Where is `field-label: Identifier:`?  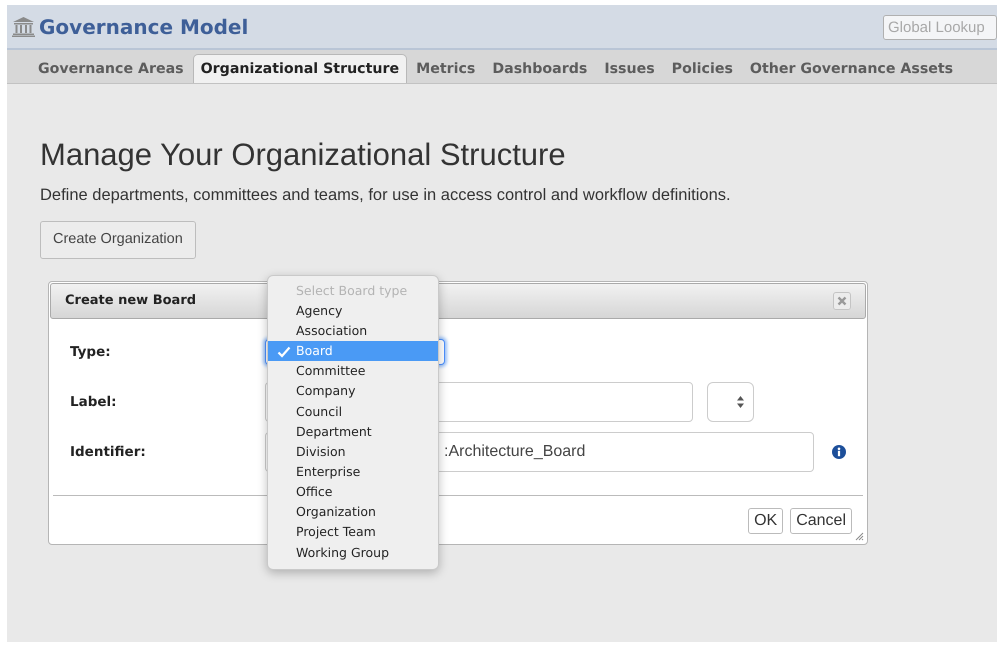
field-label: Identifier: is located at coordinates (108, 452).